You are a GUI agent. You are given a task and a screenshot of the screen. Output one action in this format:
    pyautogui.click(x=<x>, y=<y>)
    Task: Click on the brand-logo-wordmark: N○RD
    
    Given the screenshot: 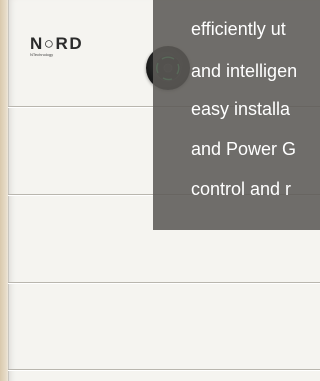 What is the action you would take?
    pyautogui.click(x=57, y=43)
    